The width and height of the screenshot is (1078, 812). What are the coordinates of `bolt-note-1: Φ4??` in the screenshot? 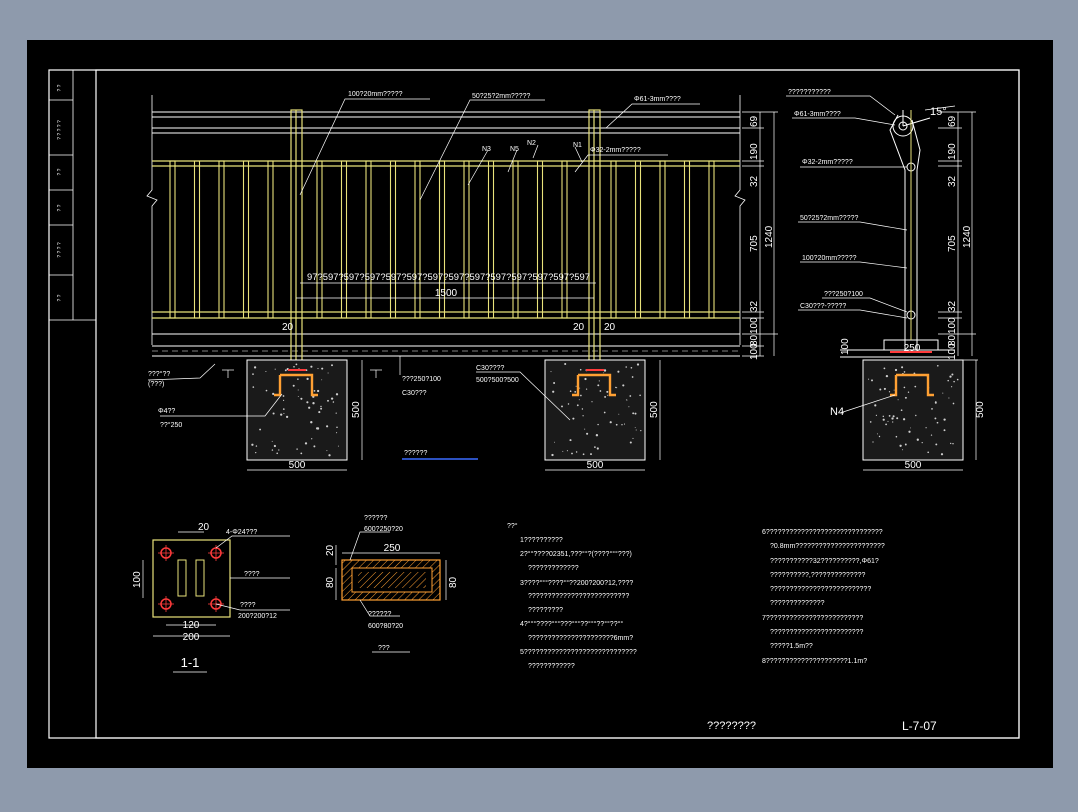 It's located at (166, 411).